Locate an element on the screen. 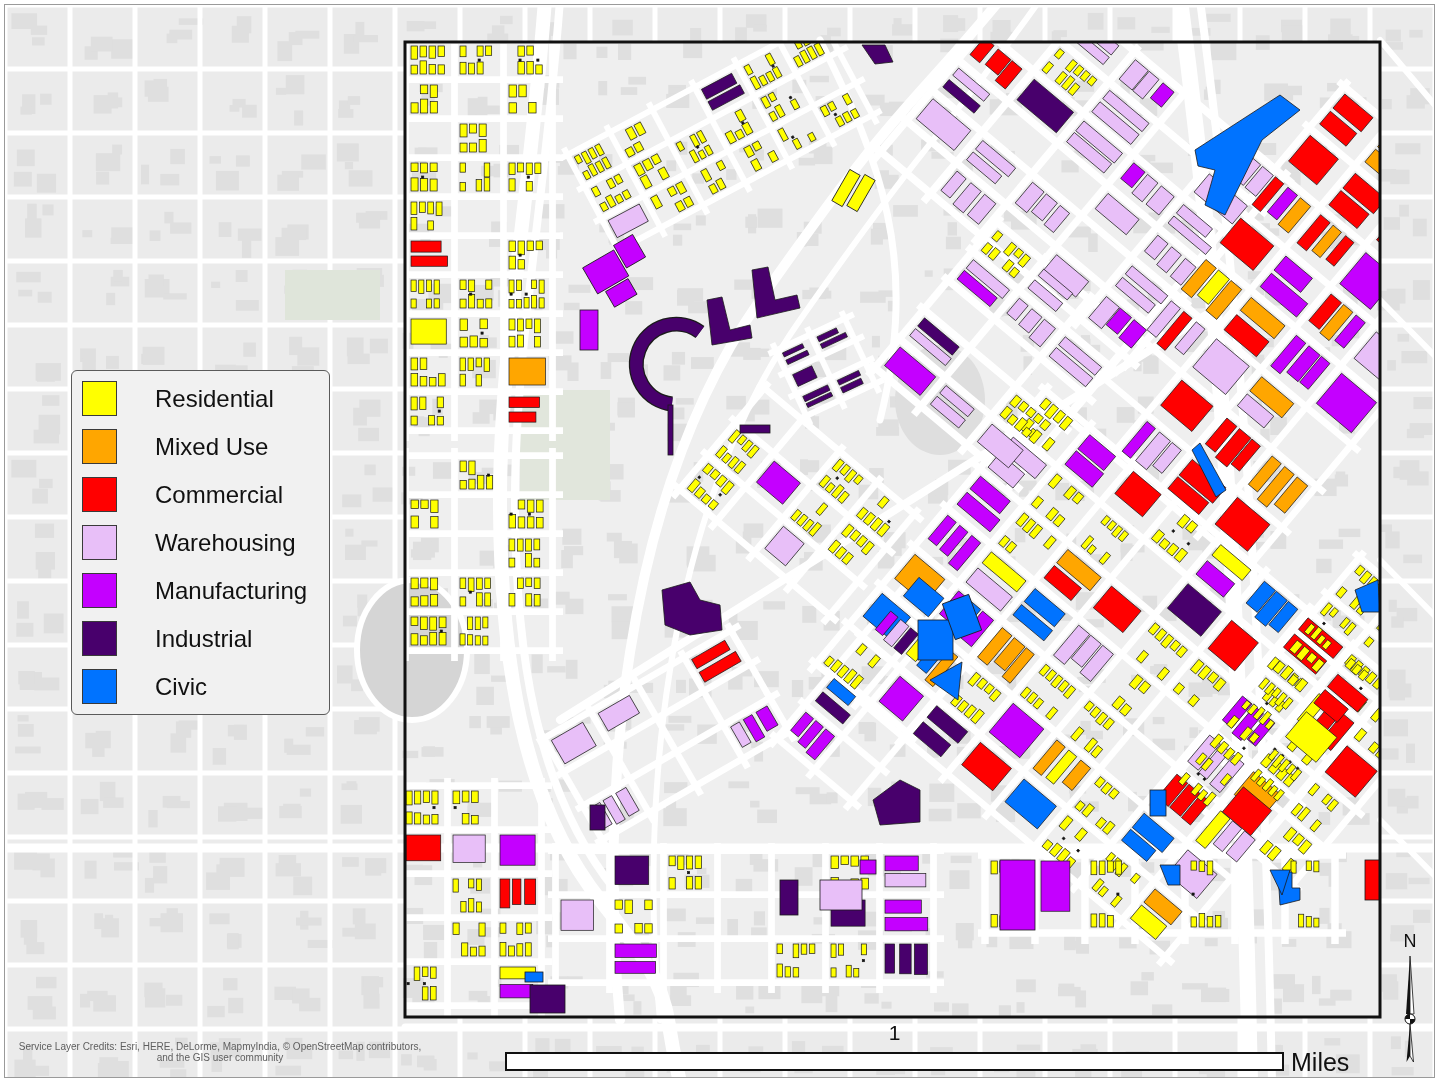  legend-label: Commercial is located at coordinates (219, 494).